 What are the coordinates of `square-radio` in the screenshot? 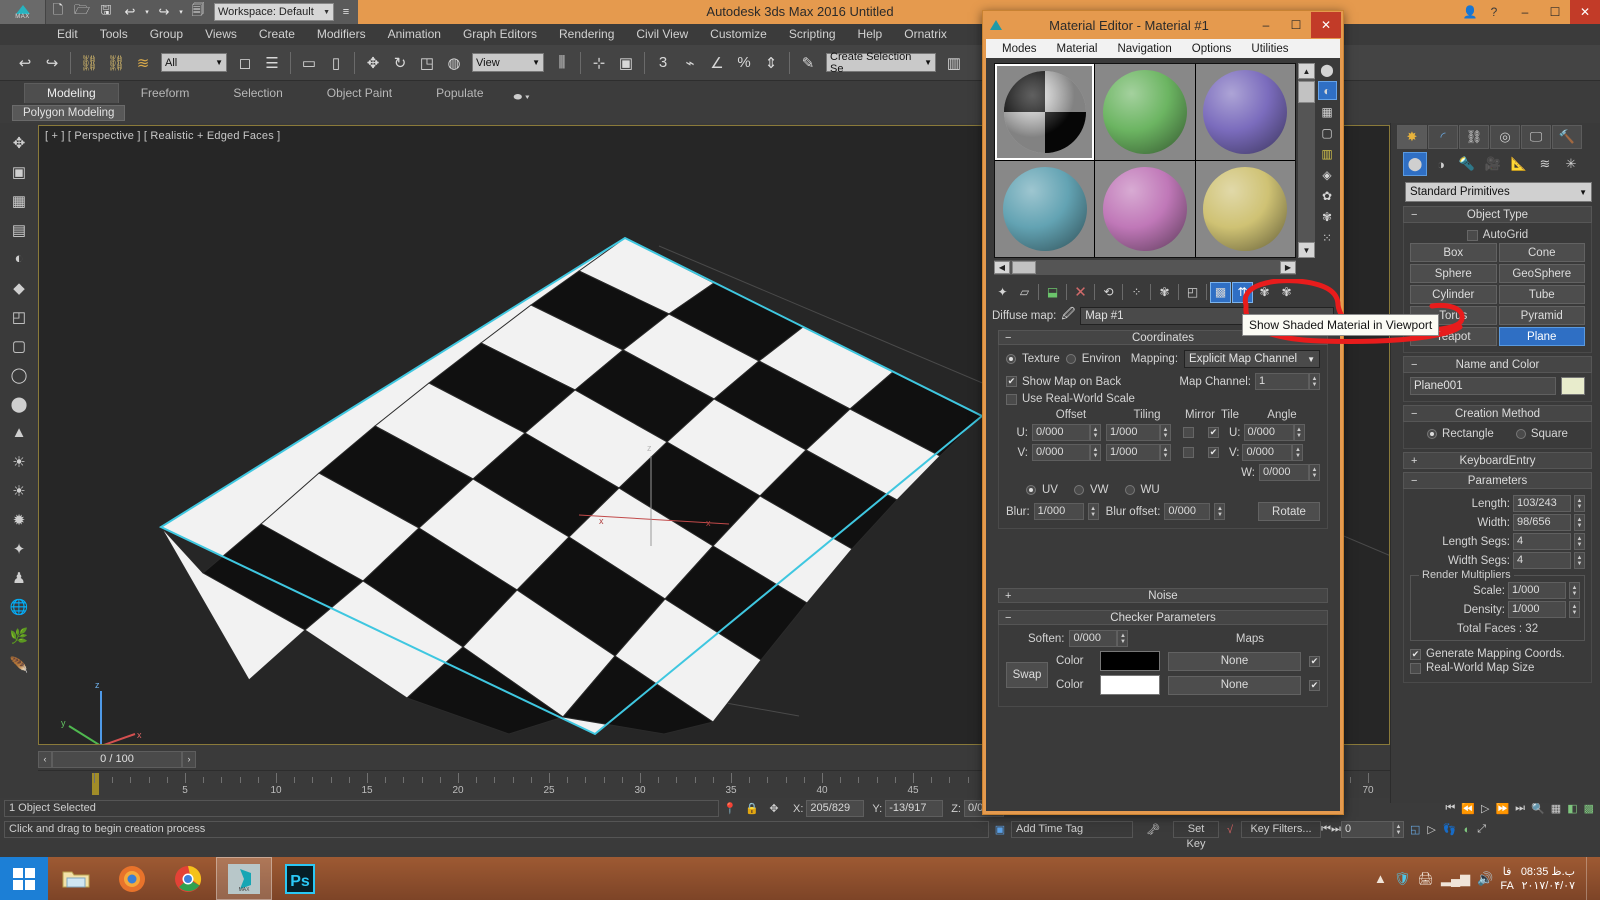 It's located at (1520, 434).